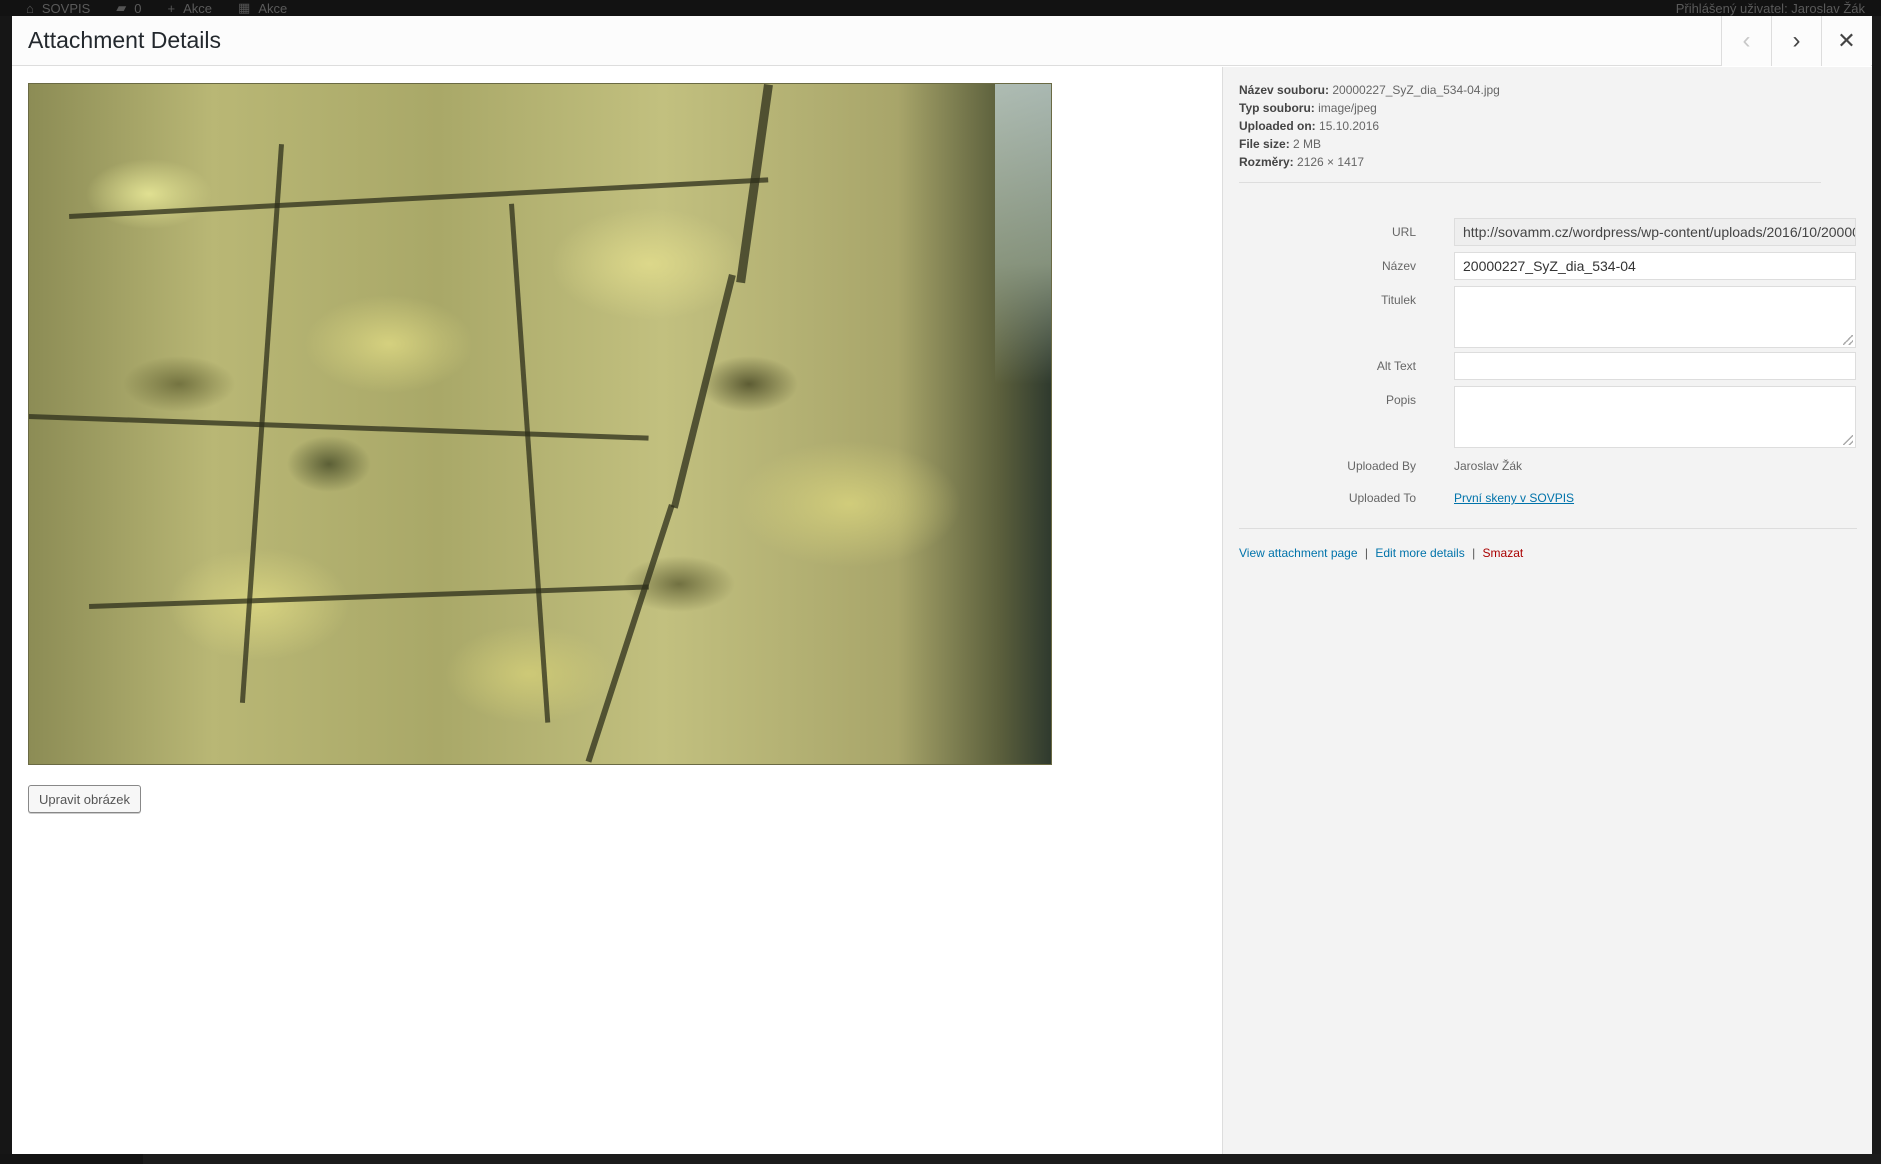  Describe the element at coordinates (1514, 498) in the screenshot. I see `uploaded-to-link: První skeny v SOVPIS` at that location.